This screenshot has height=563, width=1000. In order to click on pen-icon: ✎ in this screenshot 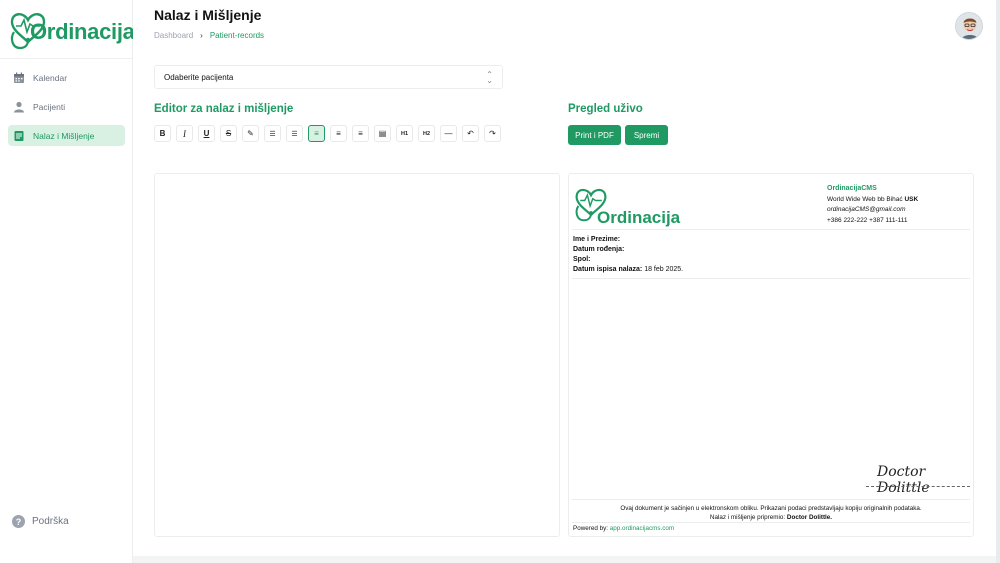, I will do `click(250, 133)`.